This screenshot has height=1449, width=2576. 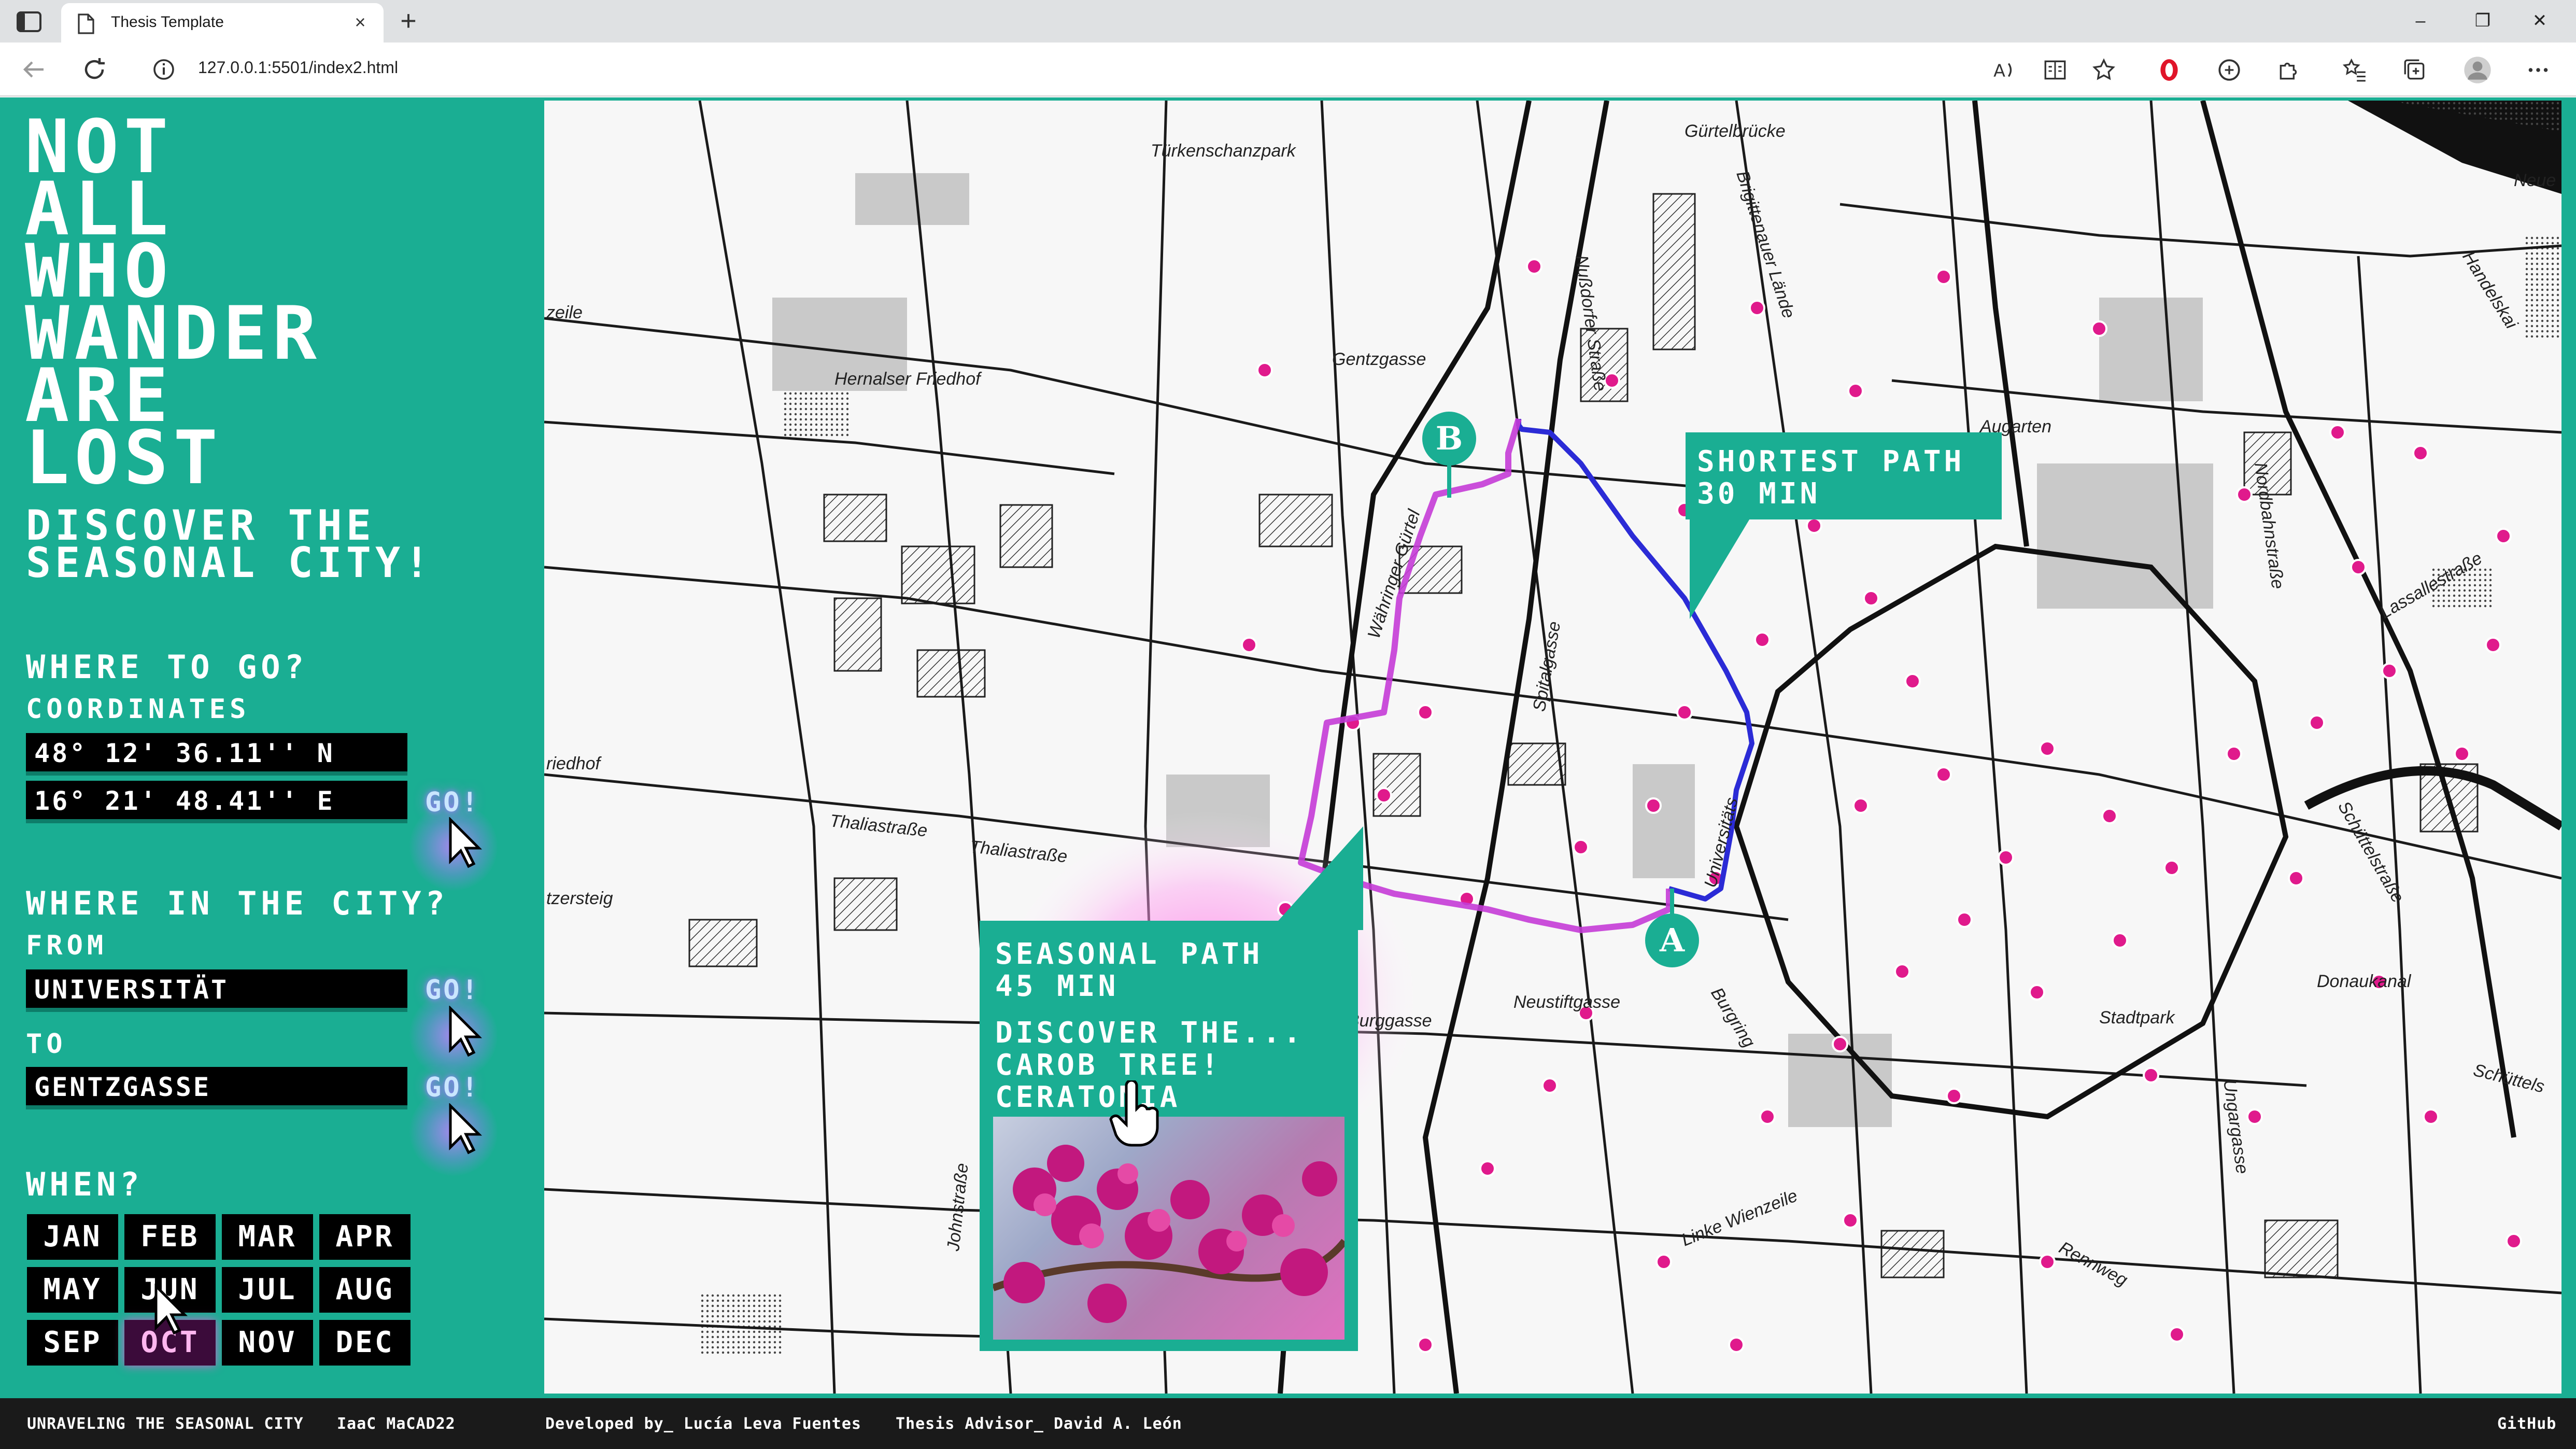 I want to click on svg-text: A, so click(x=1999, y=71).